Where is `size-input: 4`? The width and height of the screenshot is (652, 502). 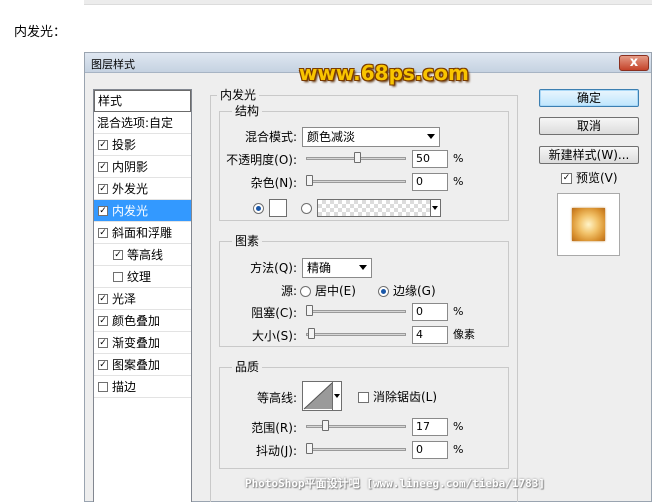 size-input: 4 is located at coordinates (430, 335).